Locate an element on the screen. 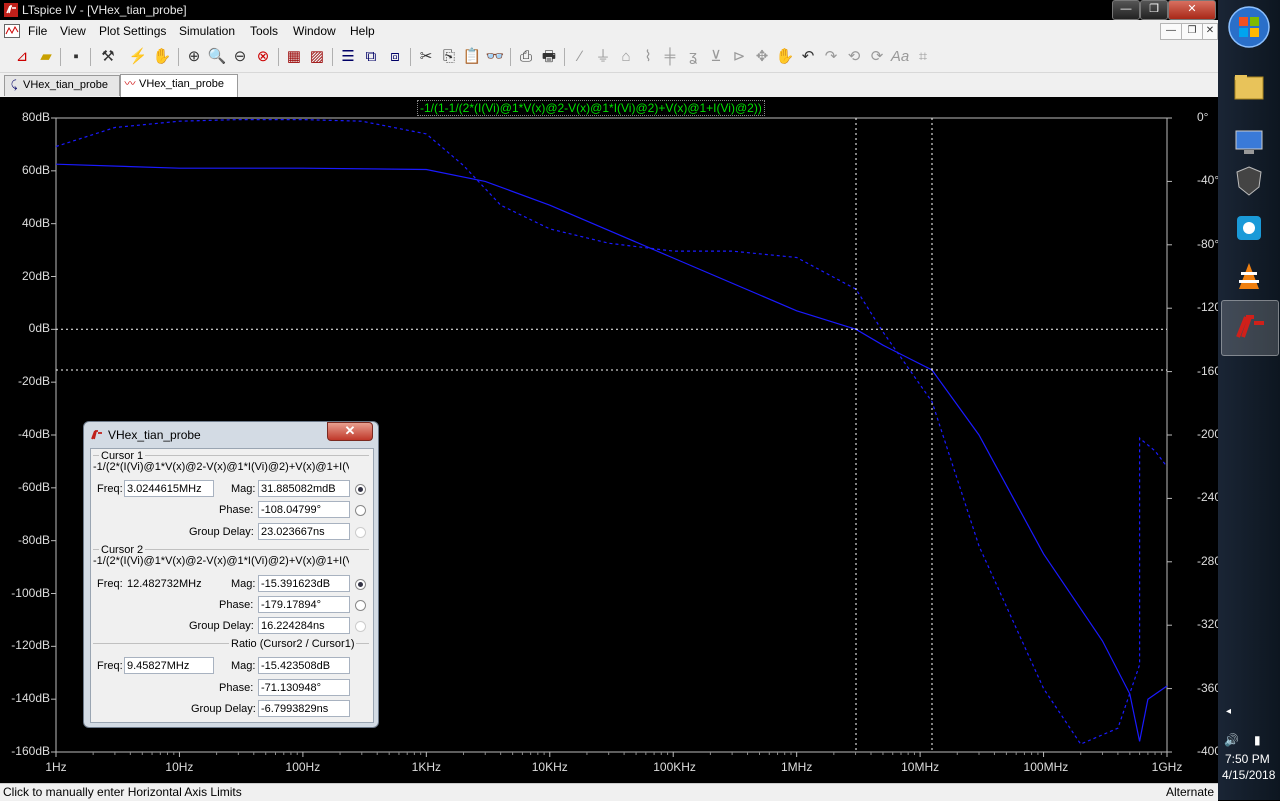 This screenshot has height=801, width=1280. x-axis-tick-label: 10KHz is located at coordinates (550, 767).